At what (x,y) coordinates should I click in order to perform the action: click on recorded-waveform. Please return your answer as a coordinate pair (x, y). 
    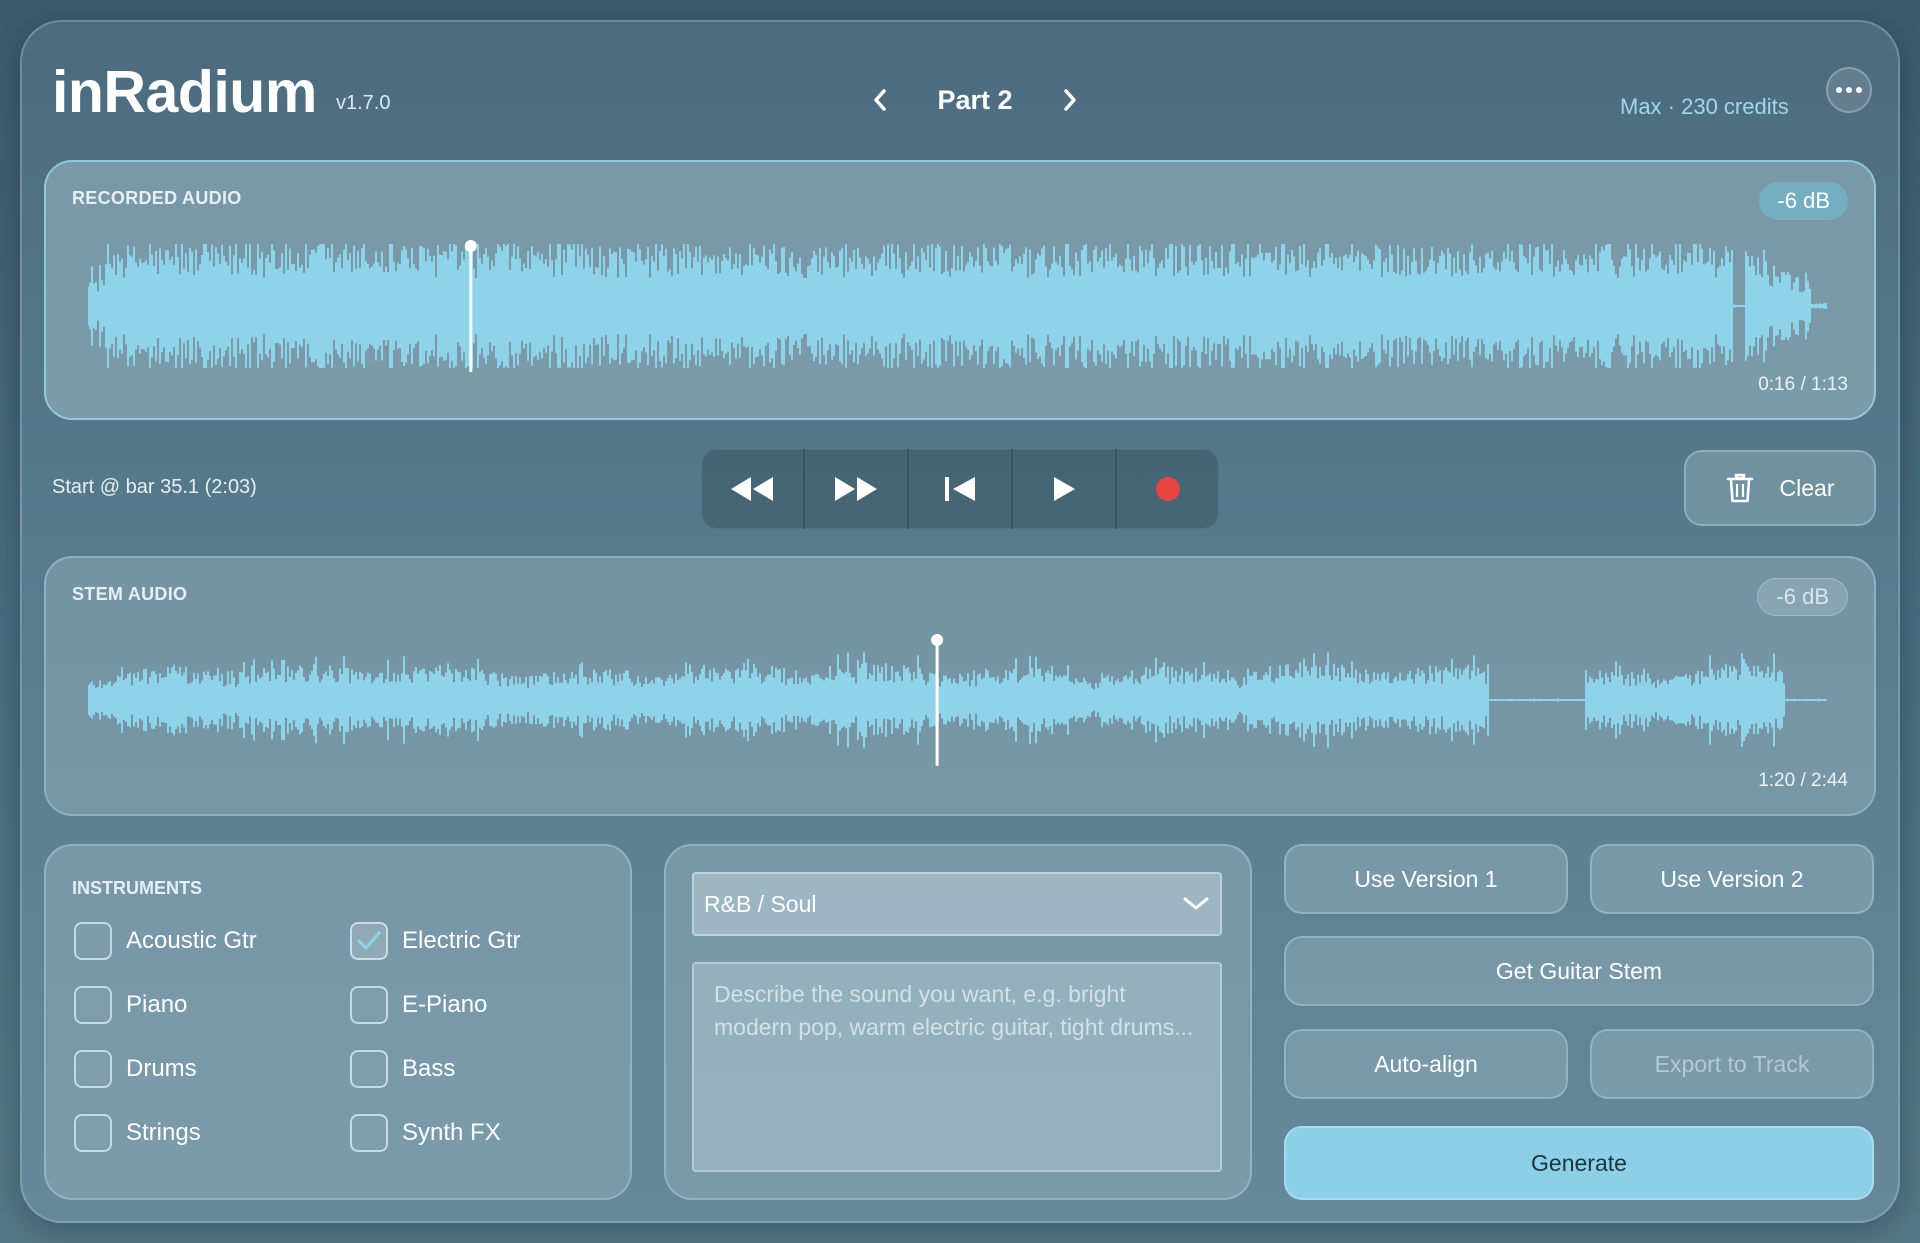
    Looking at the image, I should click on (958, 306).